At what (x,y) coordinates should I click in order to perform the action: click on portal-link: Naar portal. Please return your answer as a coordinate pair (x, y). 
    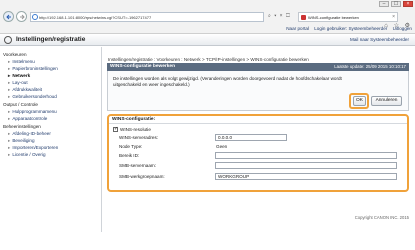
    Looking at the image, I should click on (297, 28).